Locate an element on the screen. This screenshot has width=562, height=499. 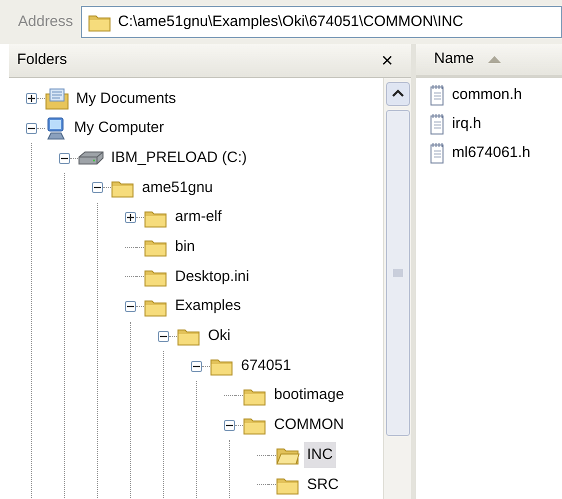
close-button: × is located at coordinates (387, 60).